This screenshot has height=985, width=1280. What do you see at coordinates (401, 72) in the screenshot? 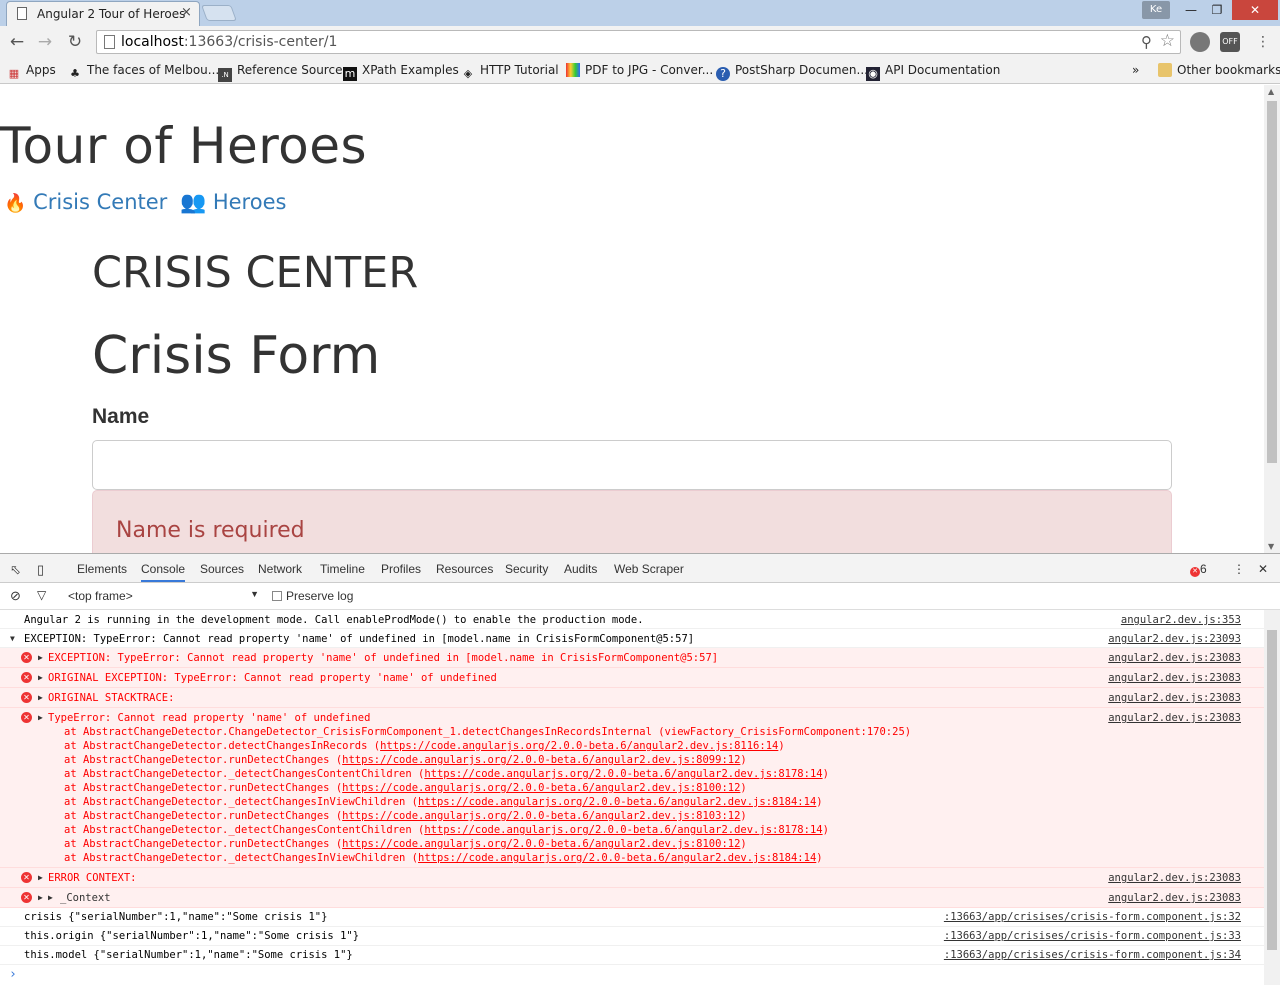
I see `bookmark-item: m XPath Examples` at bounding box center [401, 72].